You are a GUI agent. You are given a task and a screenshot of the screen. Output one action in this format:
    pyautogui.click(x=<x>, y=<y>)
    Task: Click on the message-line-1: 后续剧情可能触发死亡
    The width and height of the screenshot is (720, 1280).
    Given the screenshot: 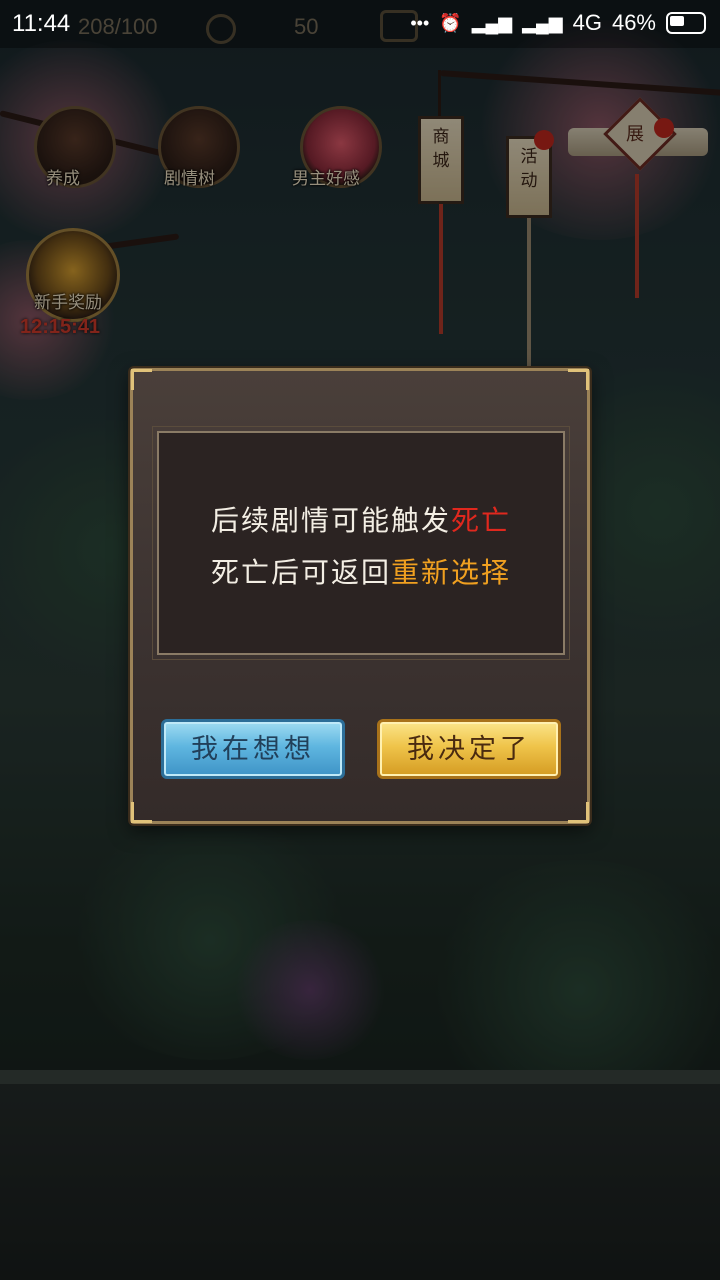 What is the action you would take?
    pyautogui.click(x=361, y=519)
    